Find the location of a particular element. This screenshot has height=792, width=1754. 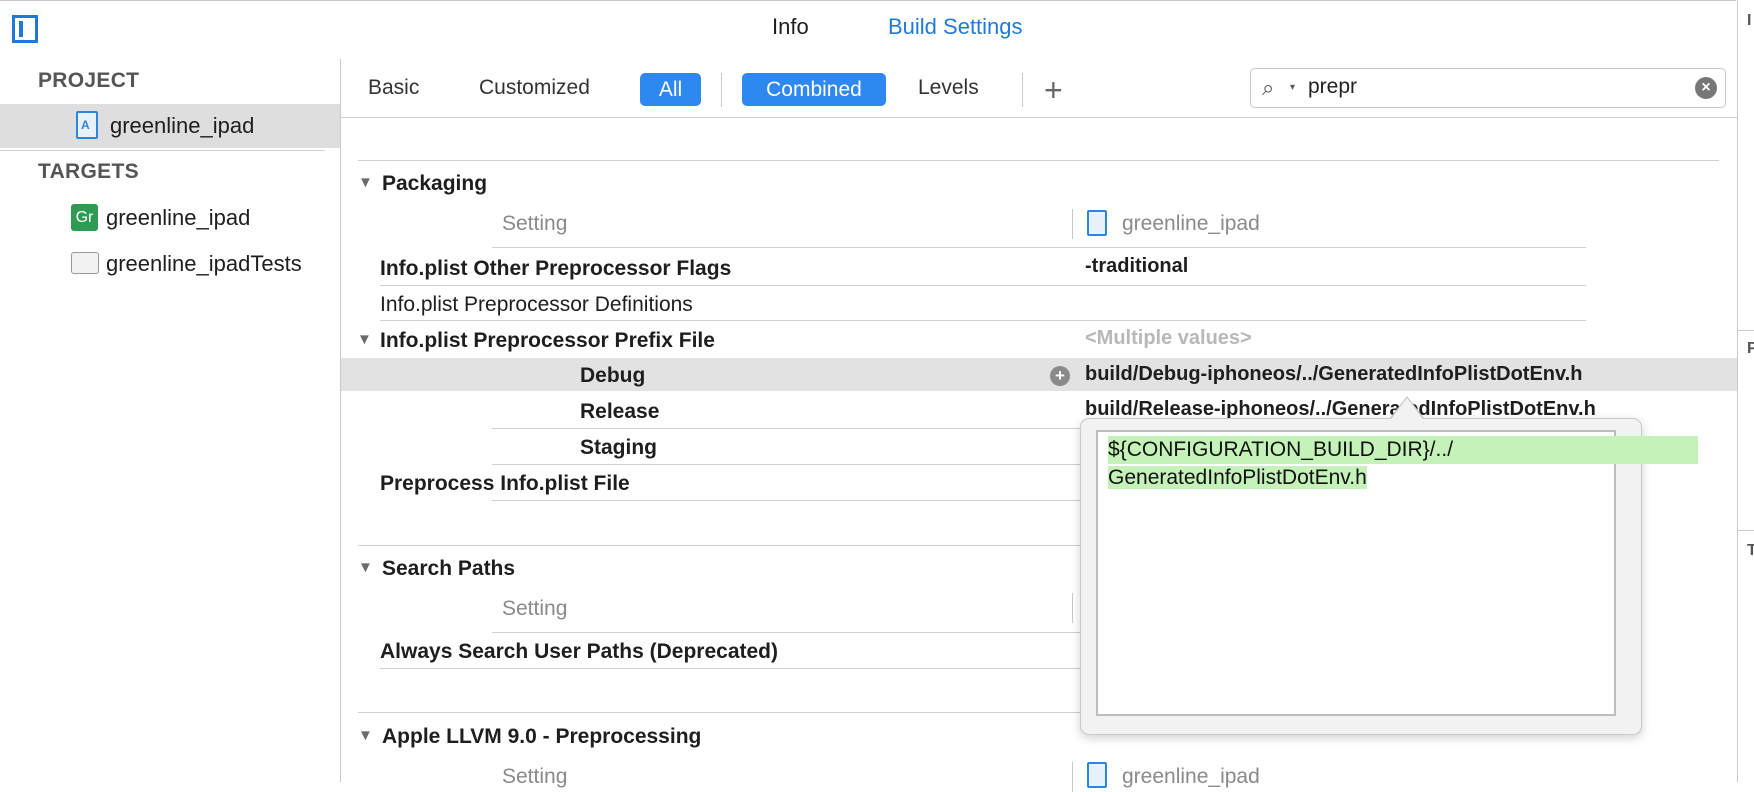

navigator-divider is located at coordinates (162, 150).